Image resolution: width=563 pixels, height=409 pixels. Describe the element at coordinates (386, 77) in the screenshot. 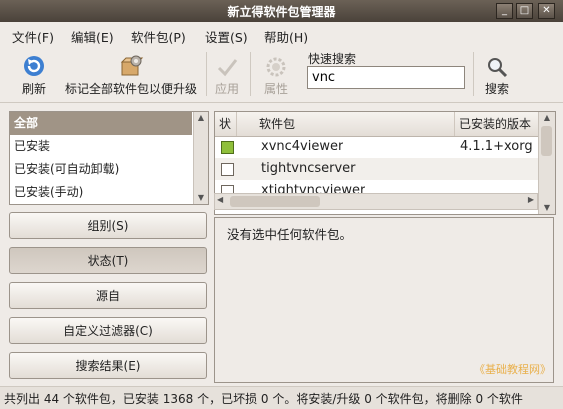

I see `quick-search-input` at that location.